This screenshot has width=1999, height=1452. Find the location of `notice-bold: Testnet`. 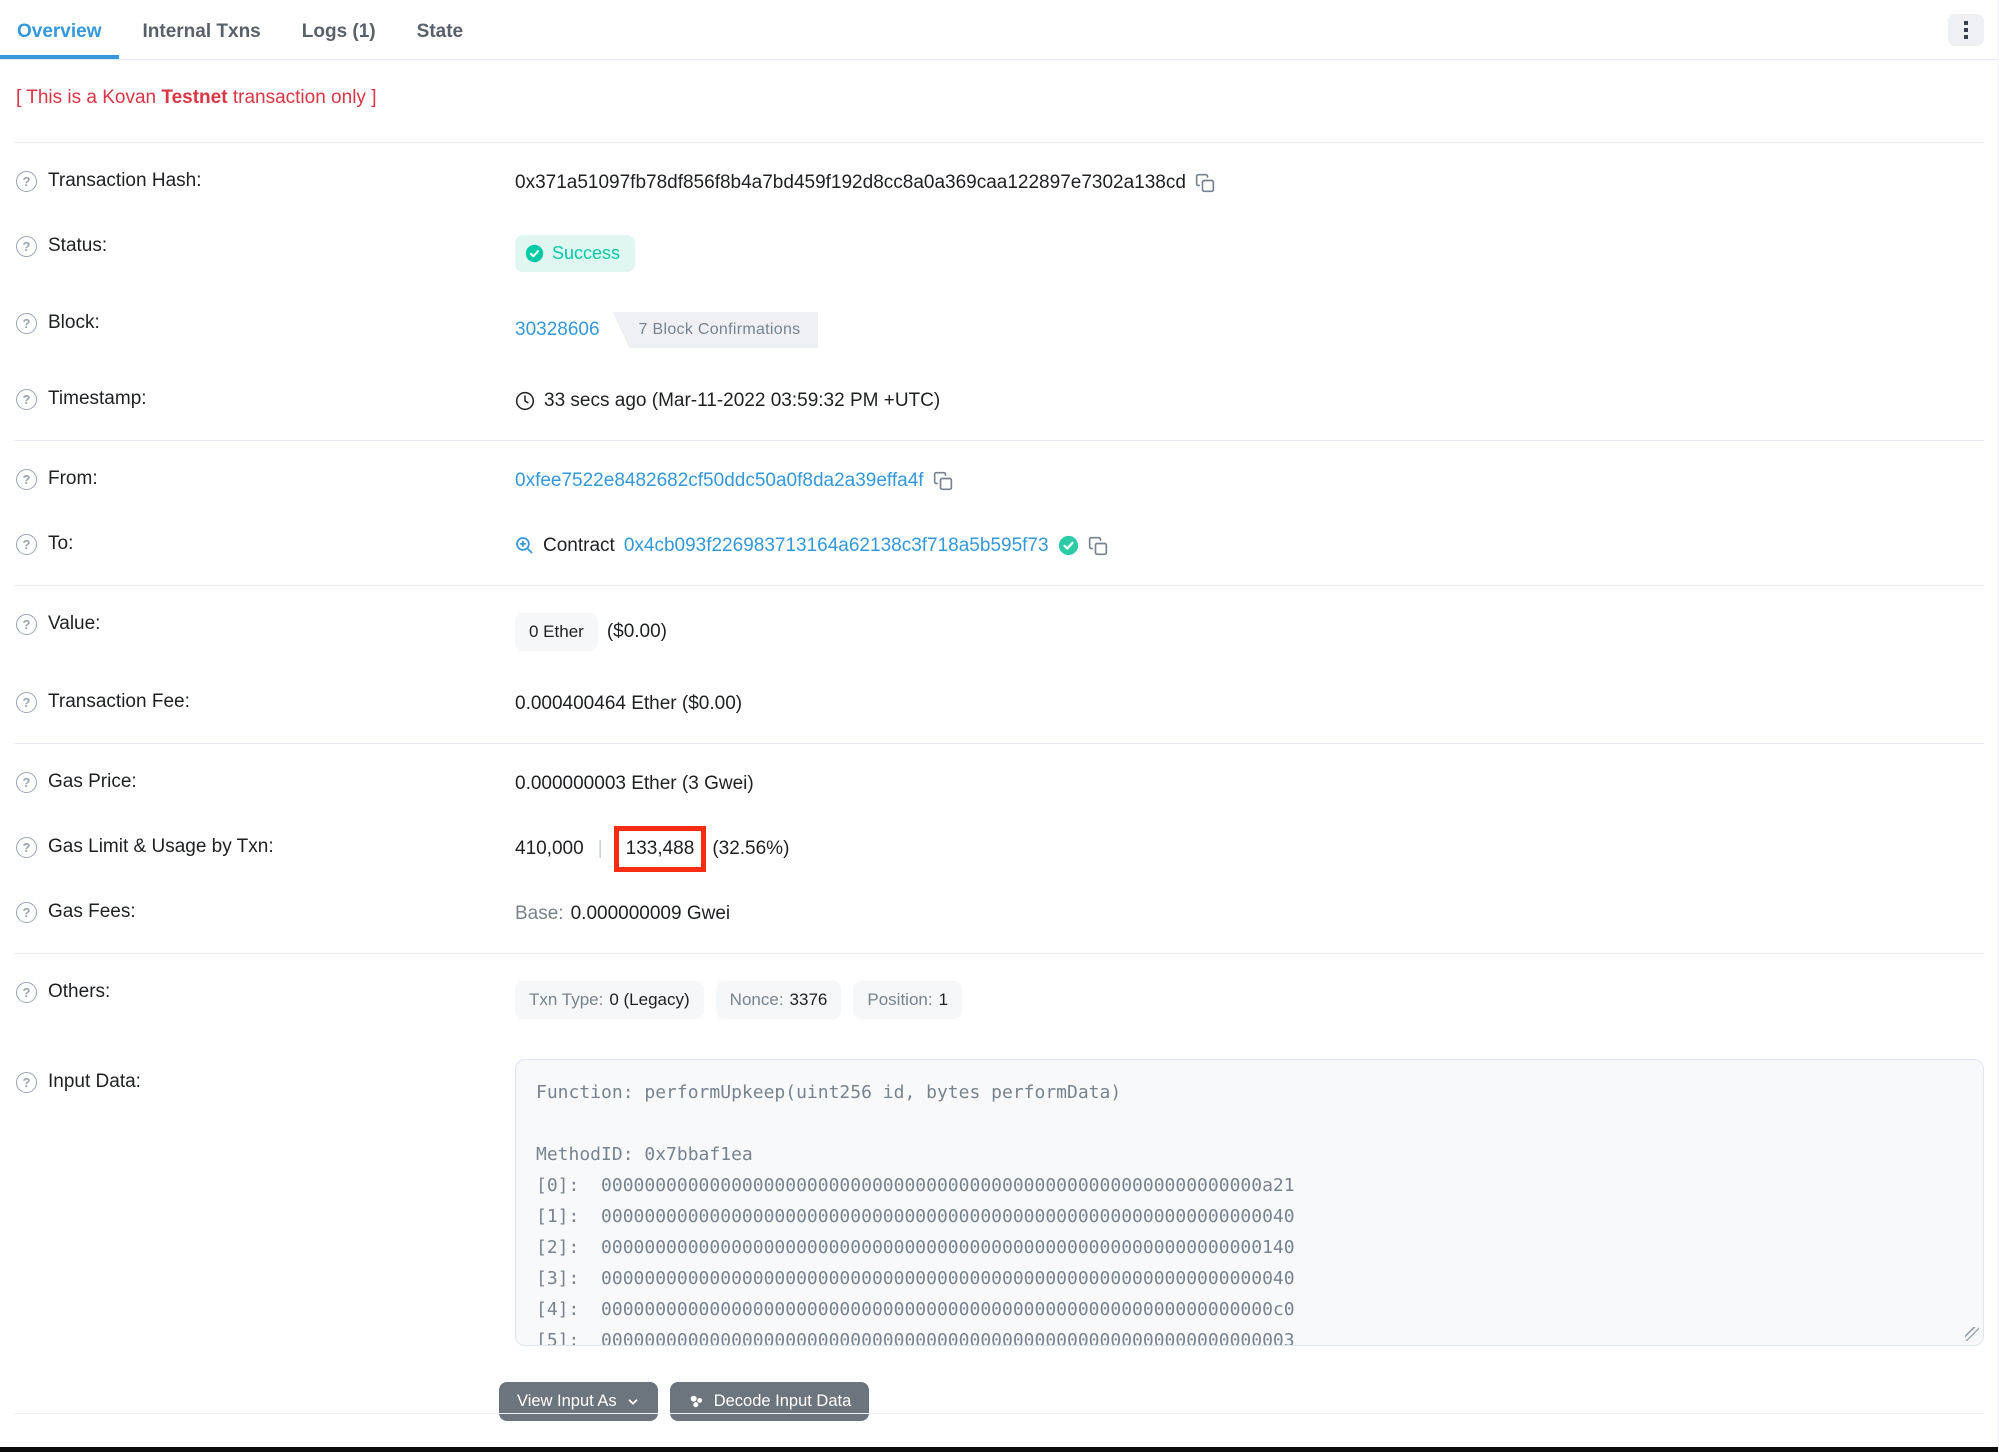

notice-bold: Testnet is located at coordinates (194, 97).